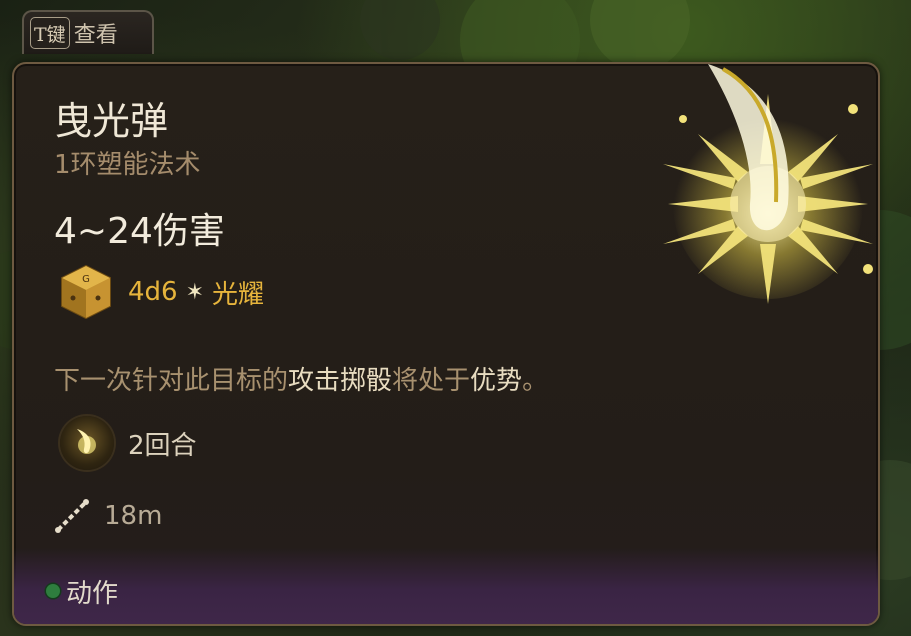  What do you see at coordinates (768, 184) in the screenshot?
I see `guiding-bolt-sun-icon` at bounding box center [768, 184].